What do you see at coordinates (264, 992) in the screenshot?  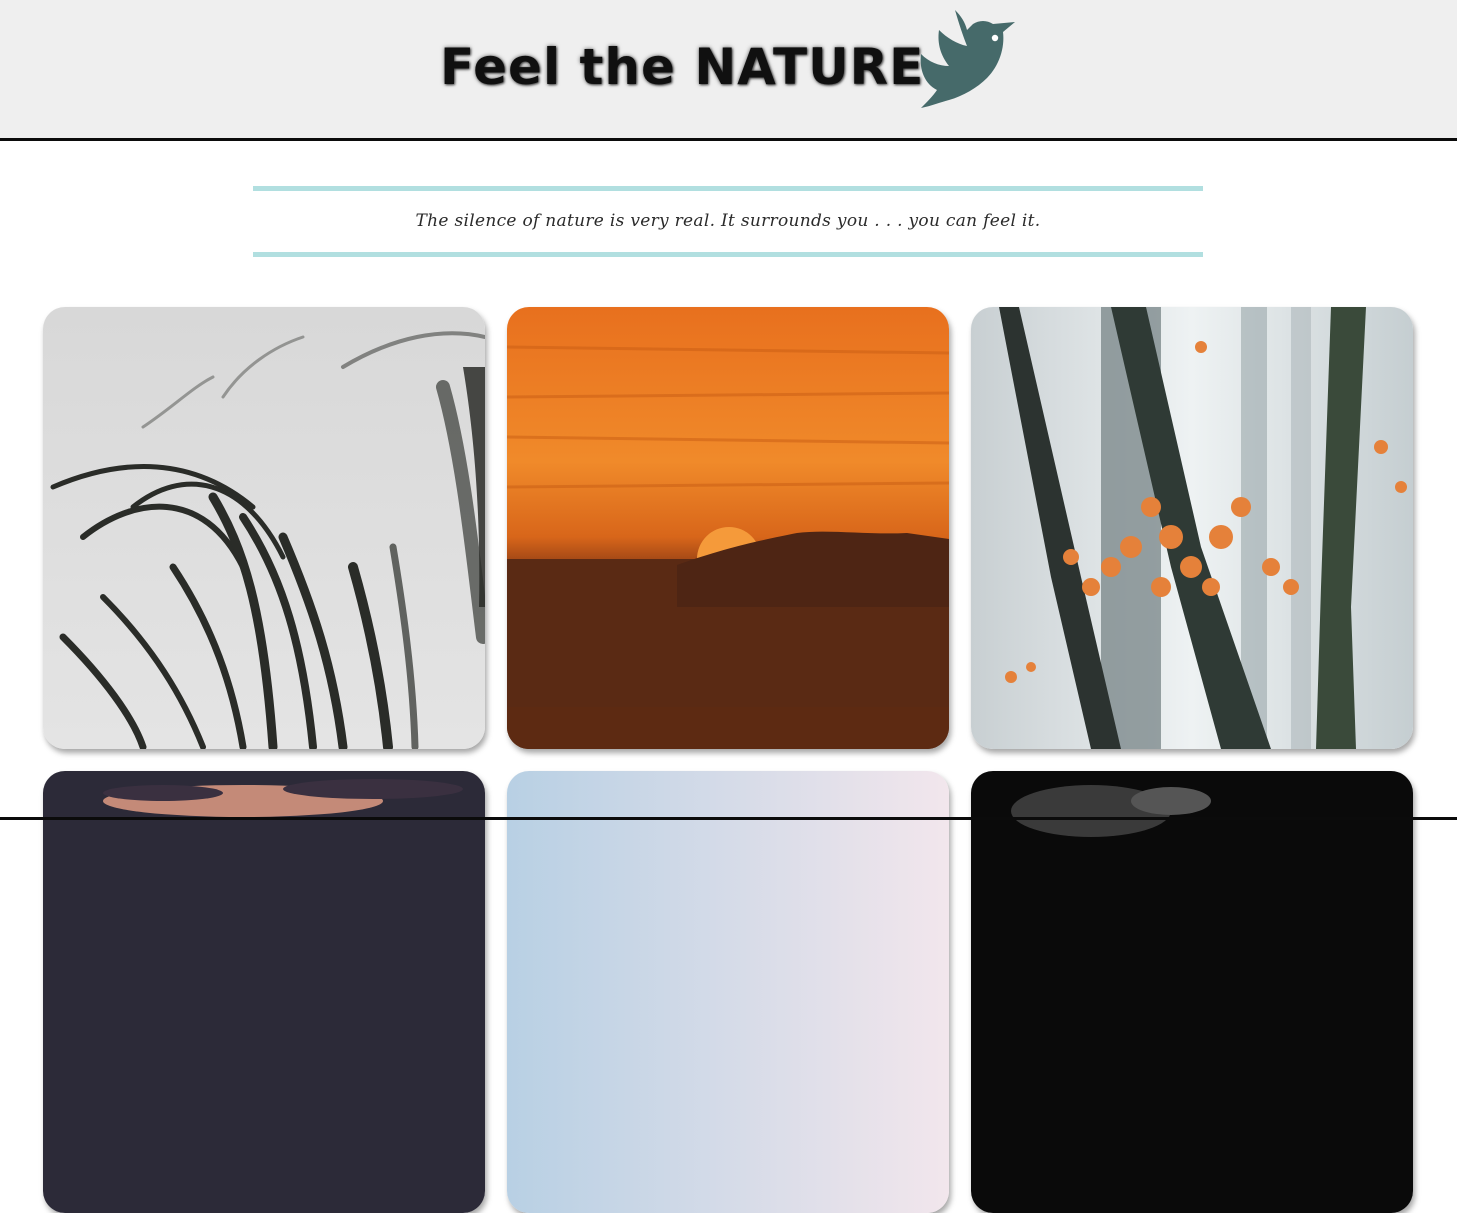 I see `gallery-image-dusk` at bounding box center [264, 992].